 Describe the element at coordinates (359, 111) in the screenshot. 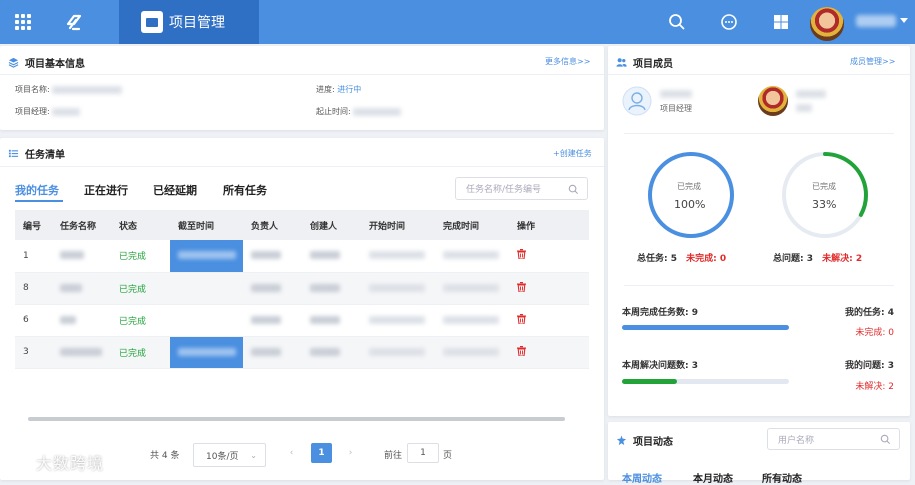

I see `project-deadline-row: 起止时间:` at that location.